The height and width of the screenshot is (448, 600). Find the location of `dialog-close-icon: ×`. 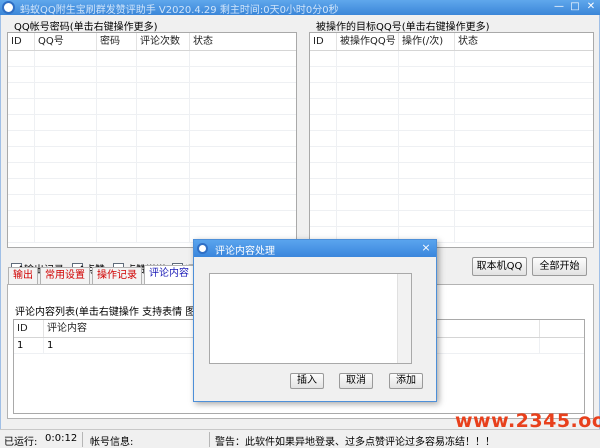

dialog-close-icon: × is located at coordinates (426, 248).